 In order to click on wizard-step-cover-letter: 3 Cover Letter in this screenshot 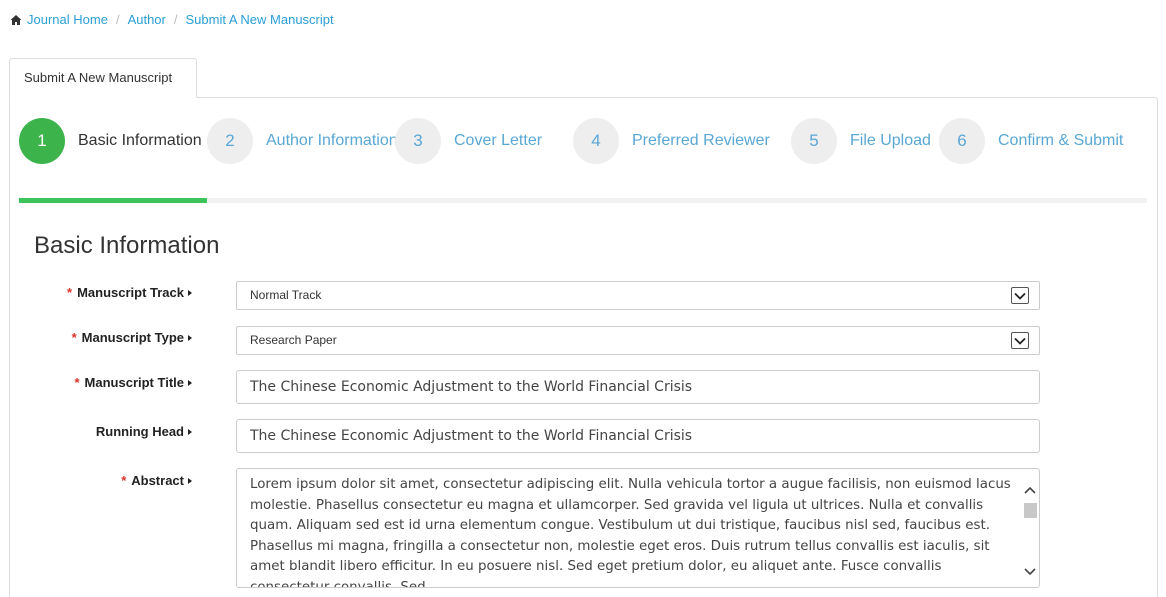, I will do `click(468, 141)`.